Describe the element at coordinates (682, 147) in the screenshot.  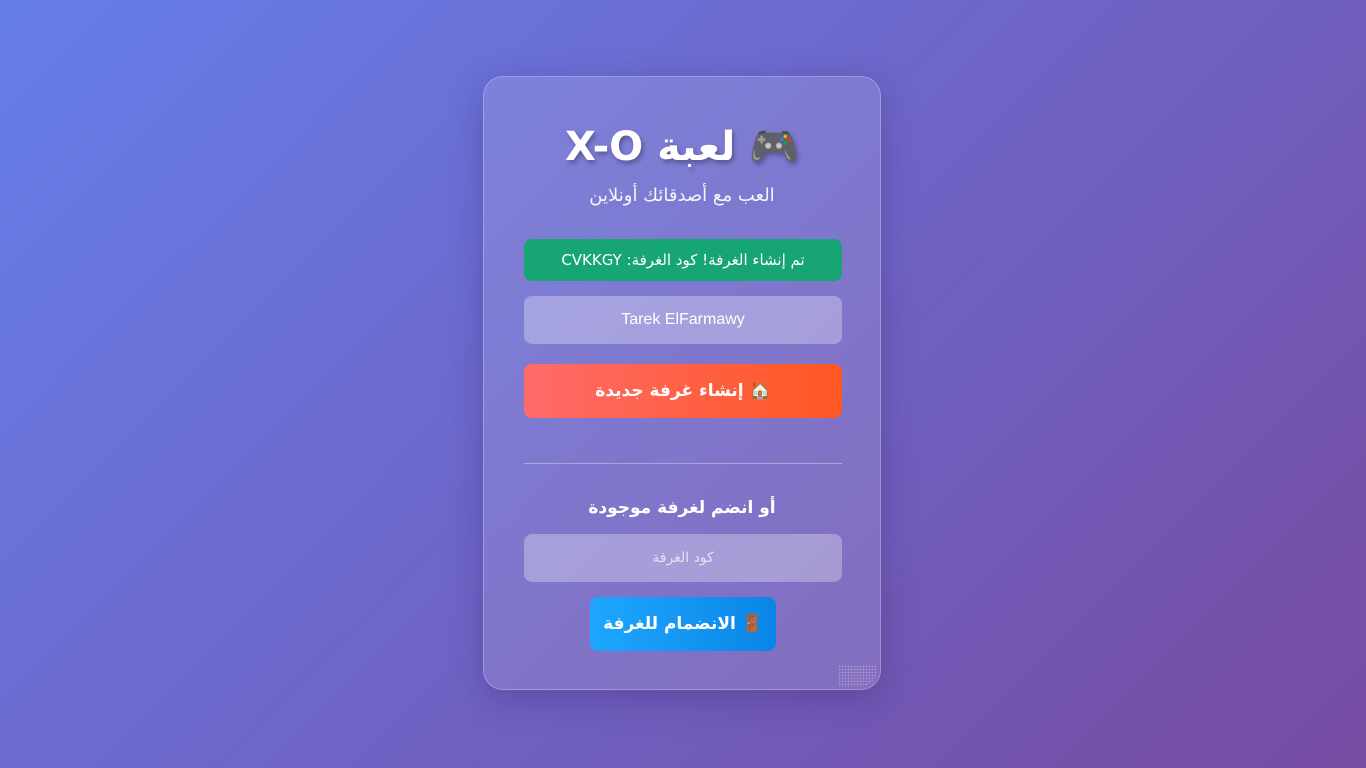
I see `page-title: 🎮 لعبة X-O` at that location.